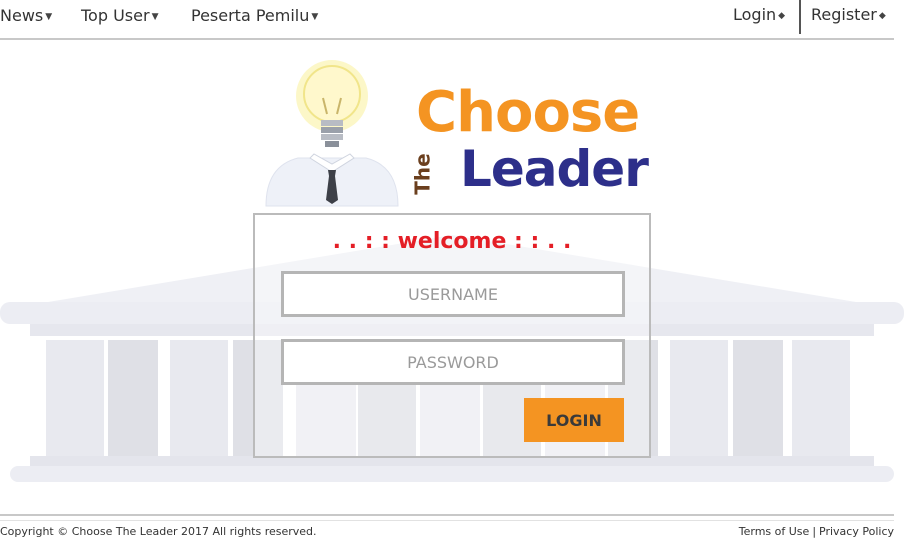  What do you see at coordinates (844, 14) in the screenshot?
I see `register-link-label: Register` at bounding box center [844, 14].